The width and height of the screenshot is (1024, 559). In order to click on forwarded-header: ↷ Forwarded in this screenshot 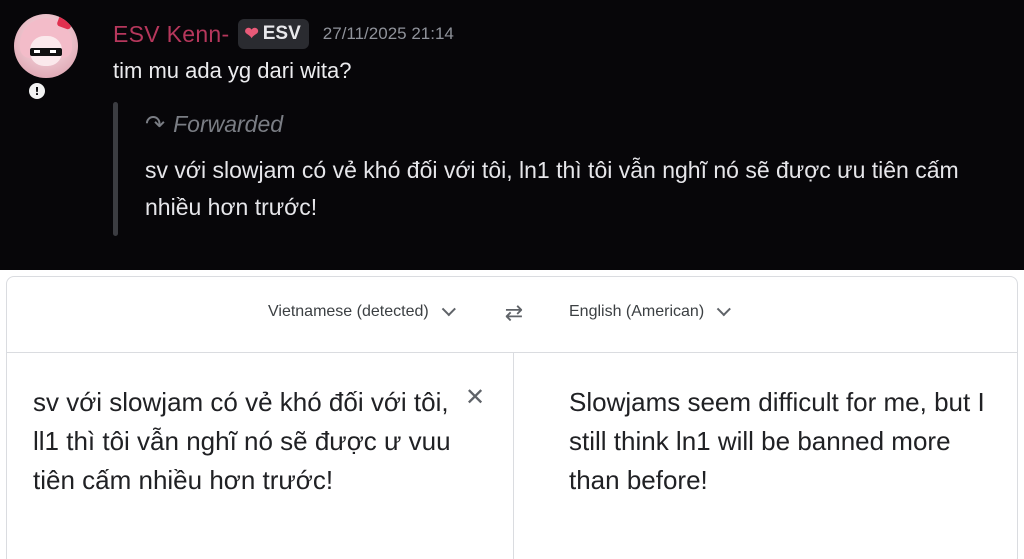, I will do `click(214, 124)`.